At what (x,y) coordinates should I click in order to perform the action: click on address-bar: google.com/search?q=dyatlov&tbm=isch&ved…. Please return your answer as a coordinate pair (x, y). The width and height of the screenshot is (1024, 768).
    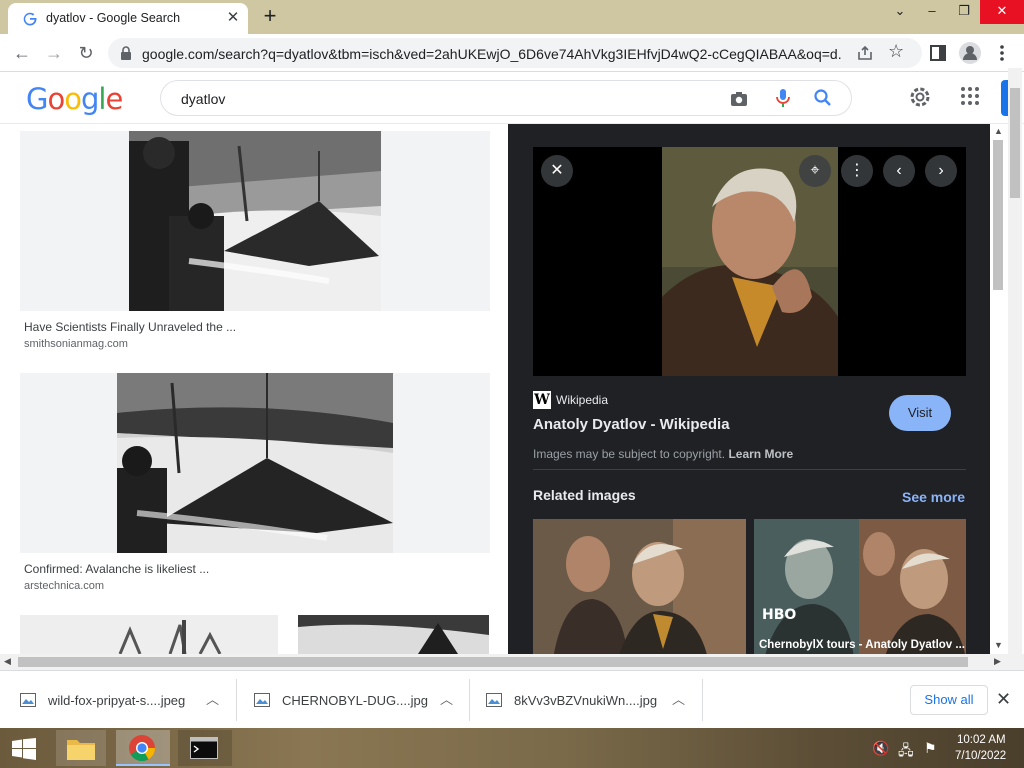
    Looking at the image, I should click on (515, 53).